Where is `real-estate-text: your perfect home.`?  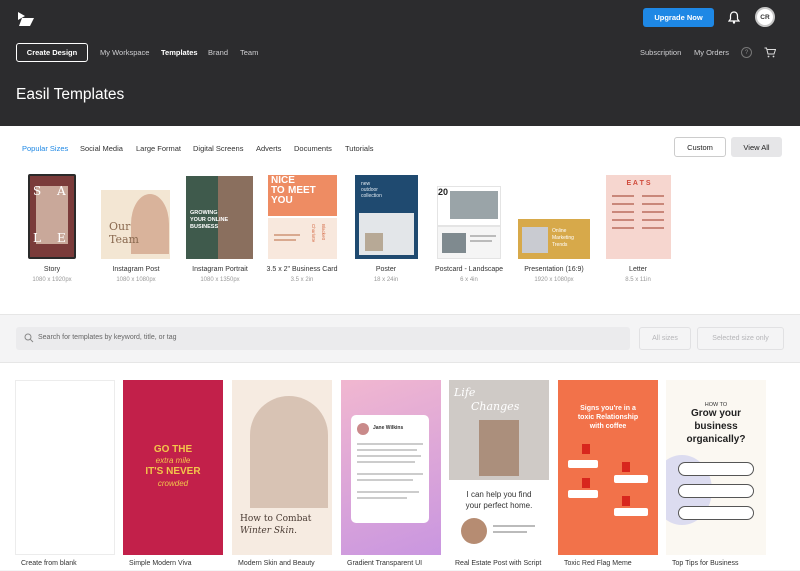
real-estate-text: your perfect home. is located at coordinates (499, 505).